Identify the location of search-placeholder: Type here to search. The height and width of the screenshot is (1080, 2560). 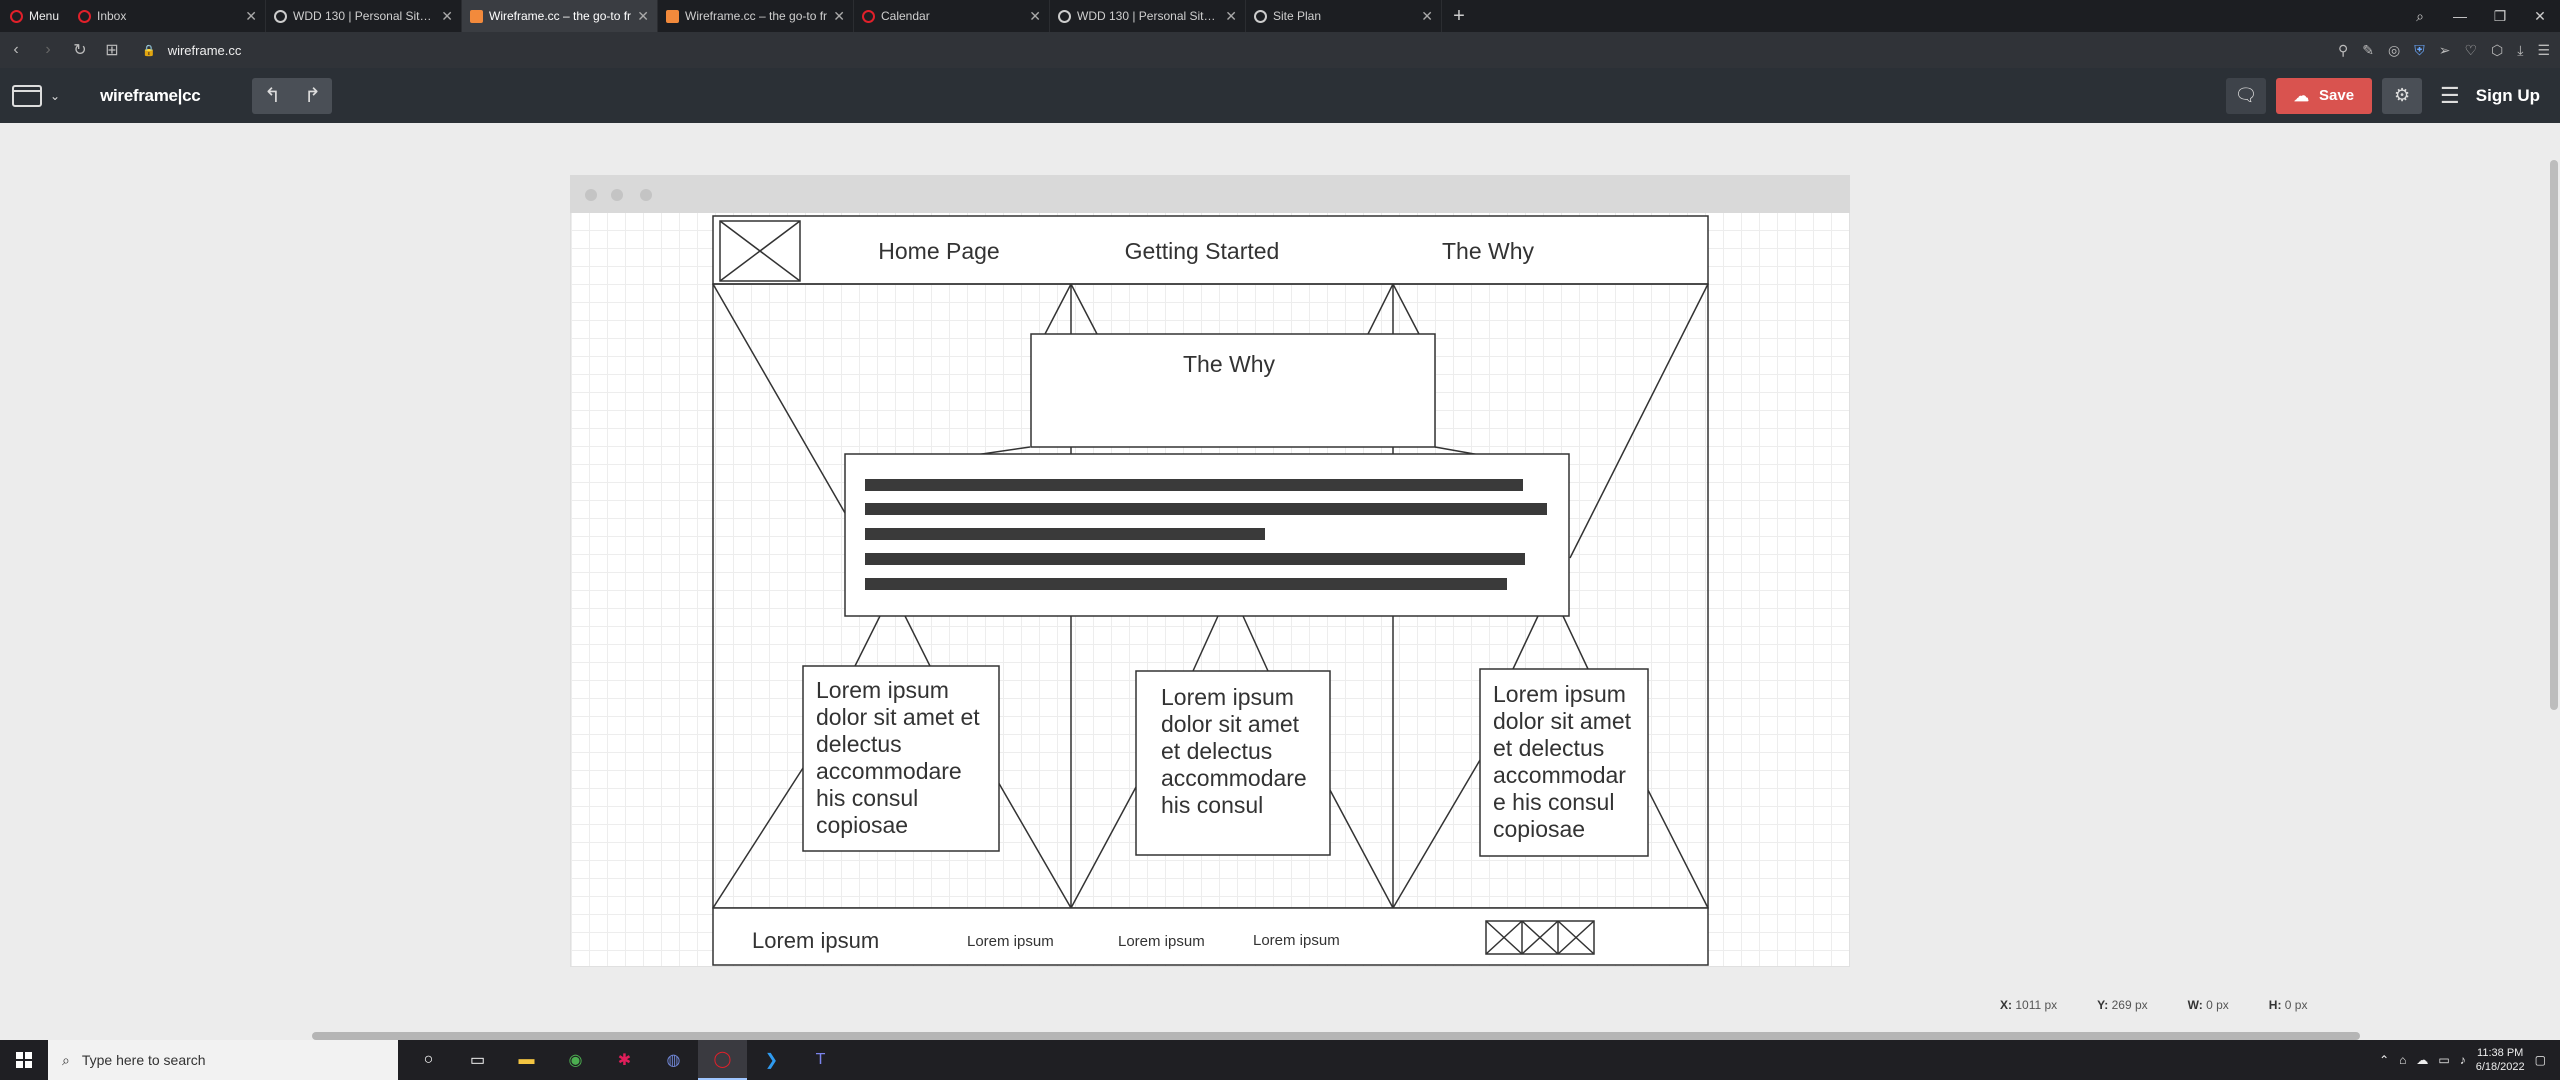
(143, 1060).